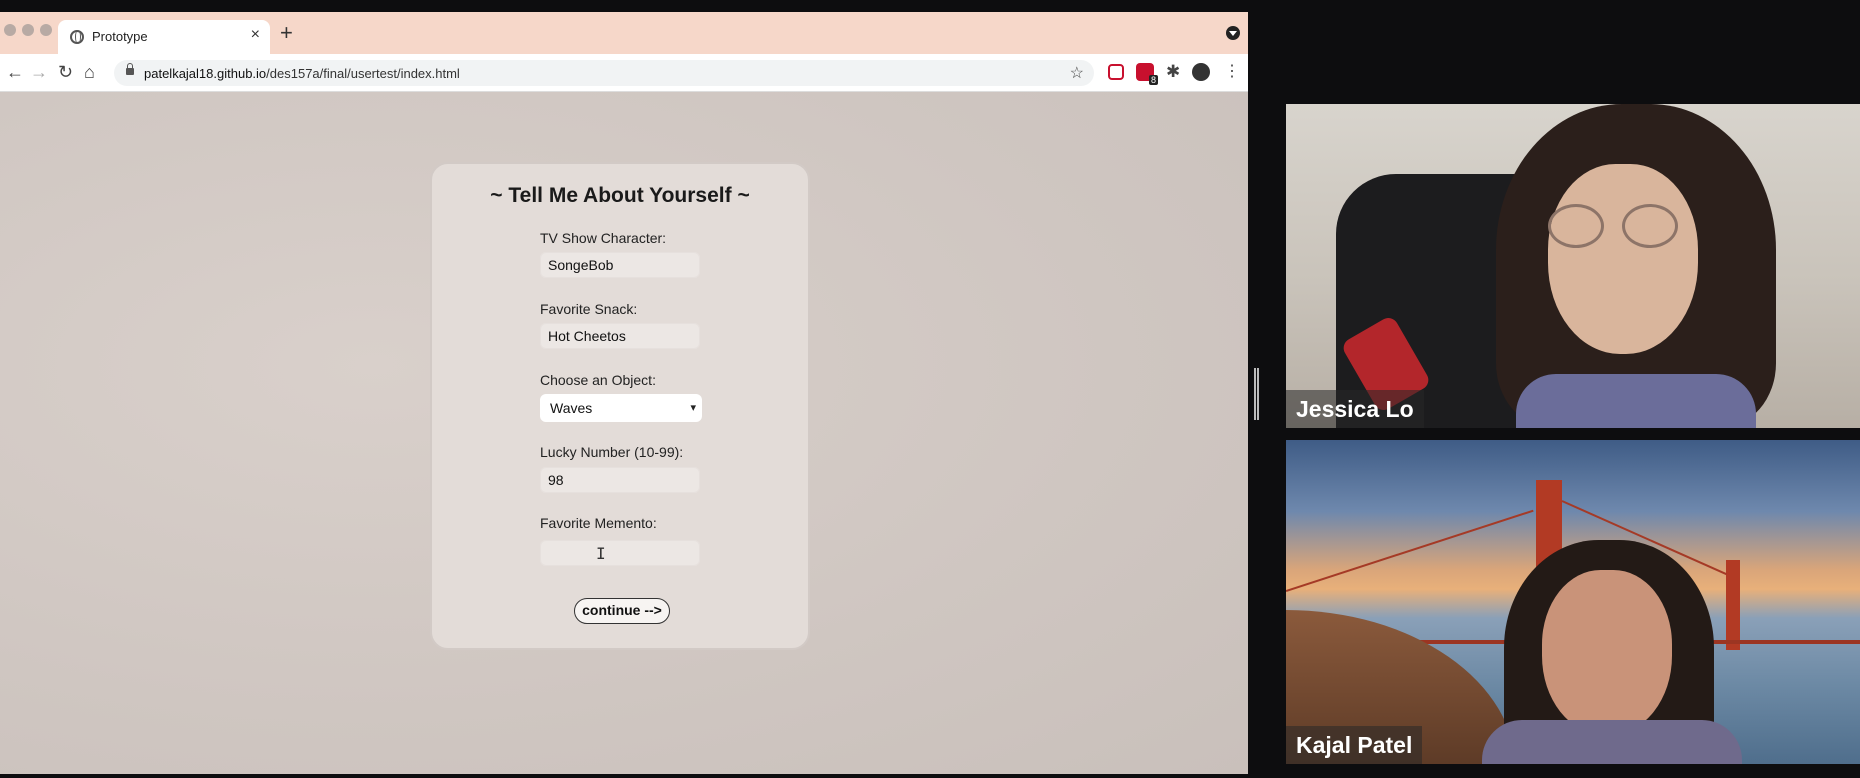 This screenshot has height=778, width=1860. I want to click on bridge-cable, so click(1410, 550).